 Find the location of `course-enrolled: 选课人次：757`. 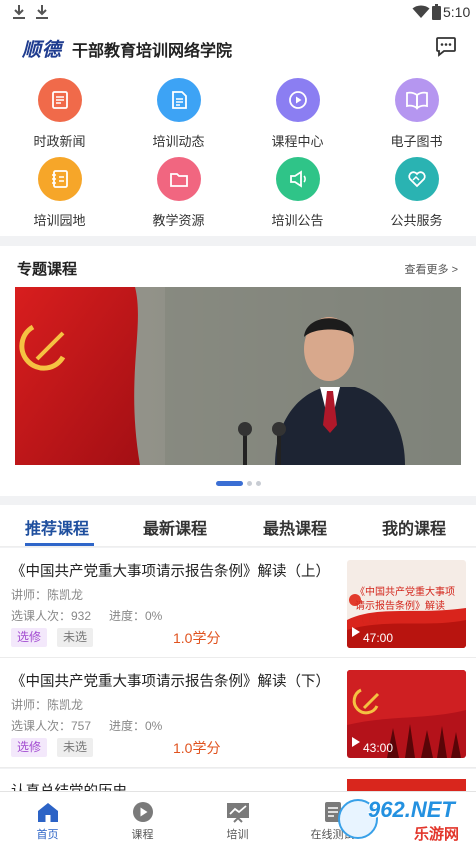

course-enrolled: 选课人次：757 is located at coordinates (51, 726).